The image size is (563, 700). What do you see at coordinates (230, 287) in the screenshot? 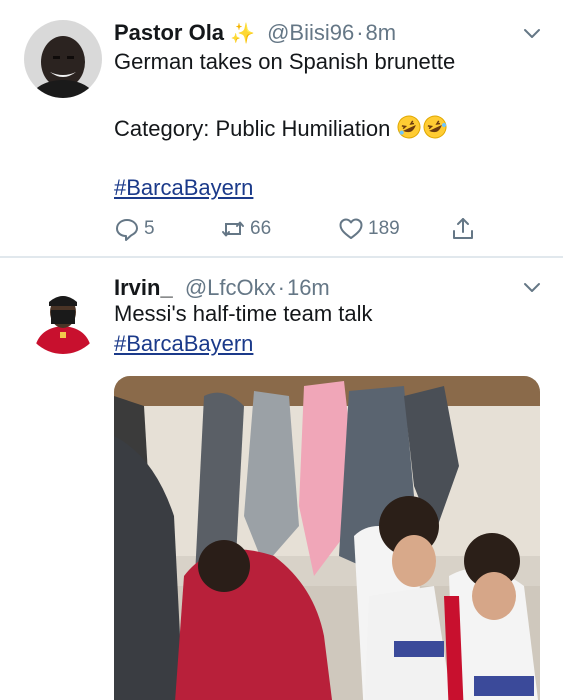
I see `user-handle: @LfcOkx` at bounding box center [230, 287].